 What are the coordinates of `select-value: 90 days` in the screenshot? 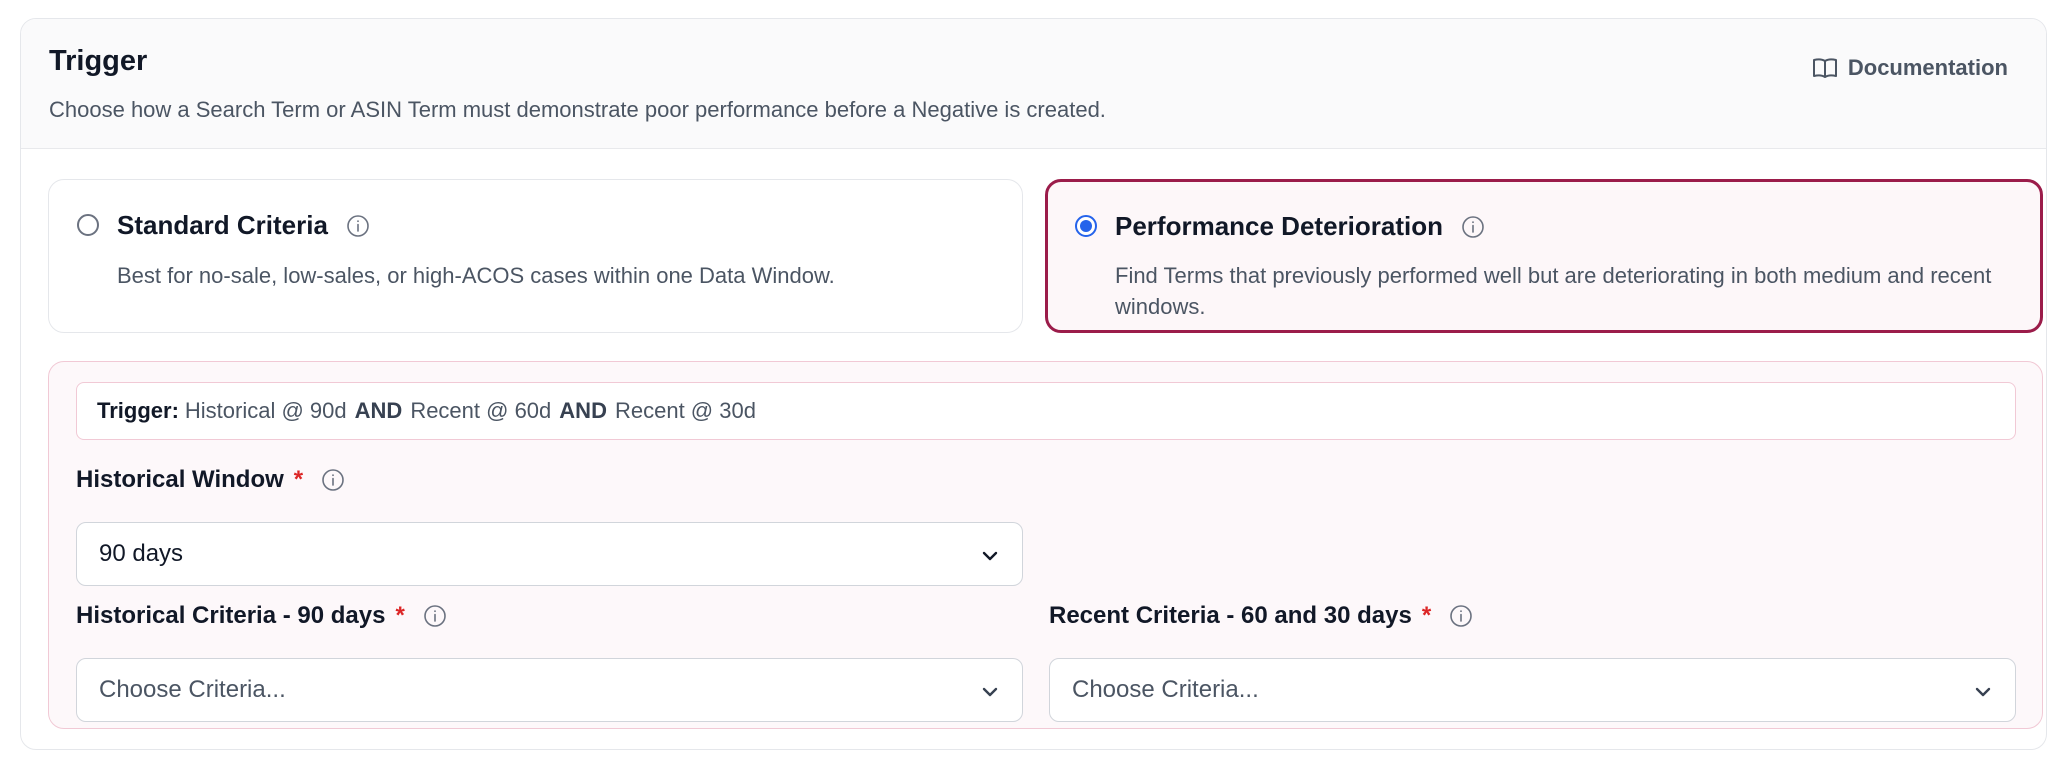 It's located at (141, 553).